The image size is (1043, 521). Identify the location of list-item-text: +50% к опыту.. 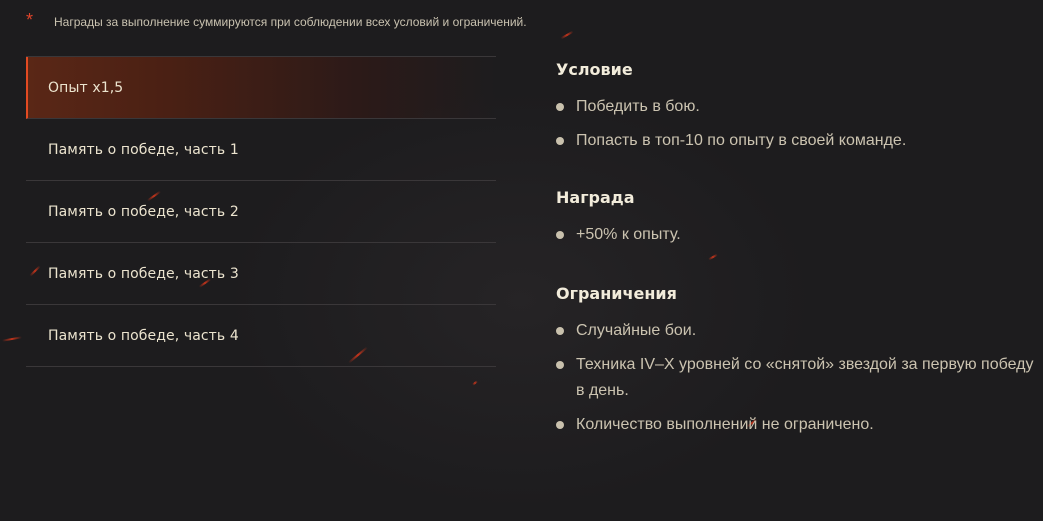
(628, 234).